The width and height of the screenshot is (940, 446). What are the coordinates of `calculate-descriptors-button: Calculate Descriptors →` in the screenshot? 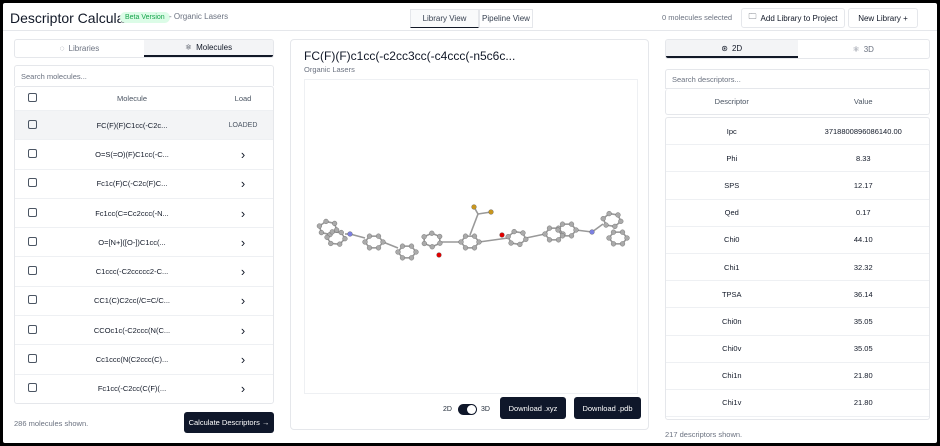 It's located at (229, 422).